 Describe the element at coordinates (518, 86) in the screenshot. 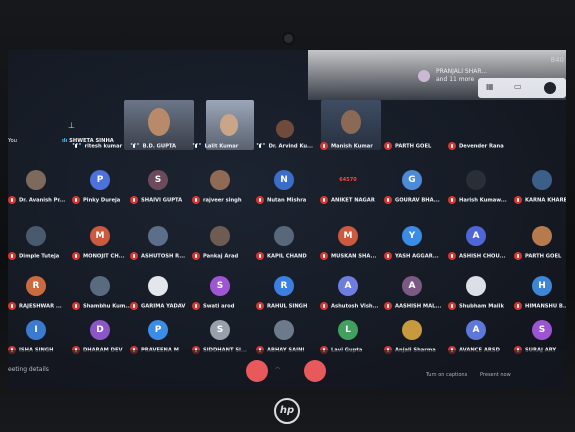

I see `chat-icon: ▭` at that location.